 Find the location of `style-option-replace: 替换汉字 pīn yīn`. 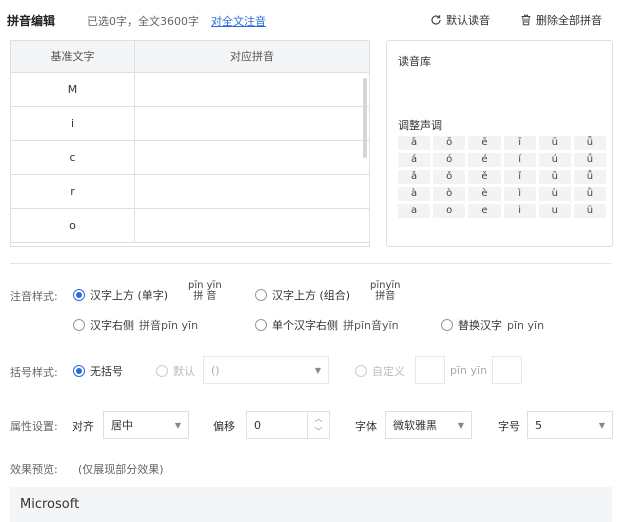

style-option-replace: 替换汉字 pīn yīn is located at coordinates (492, 325).